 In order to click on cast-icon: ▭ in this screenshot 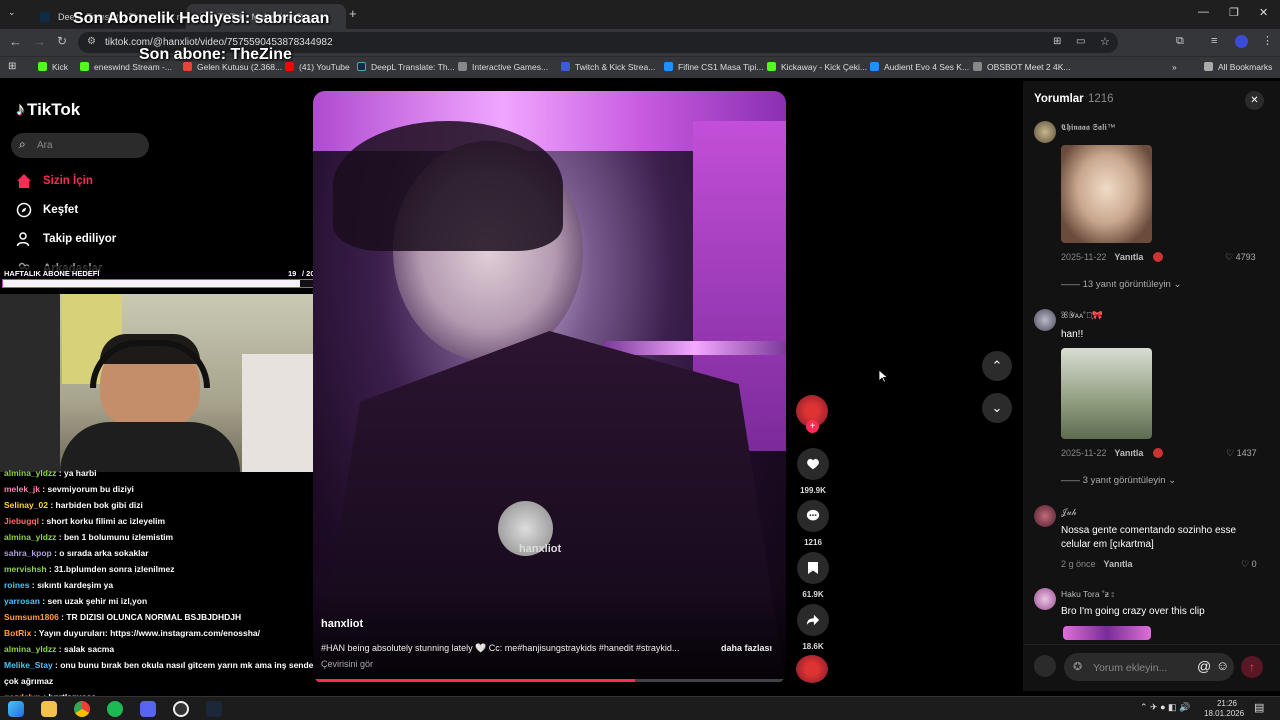, I will do `click(1080, 41)`.